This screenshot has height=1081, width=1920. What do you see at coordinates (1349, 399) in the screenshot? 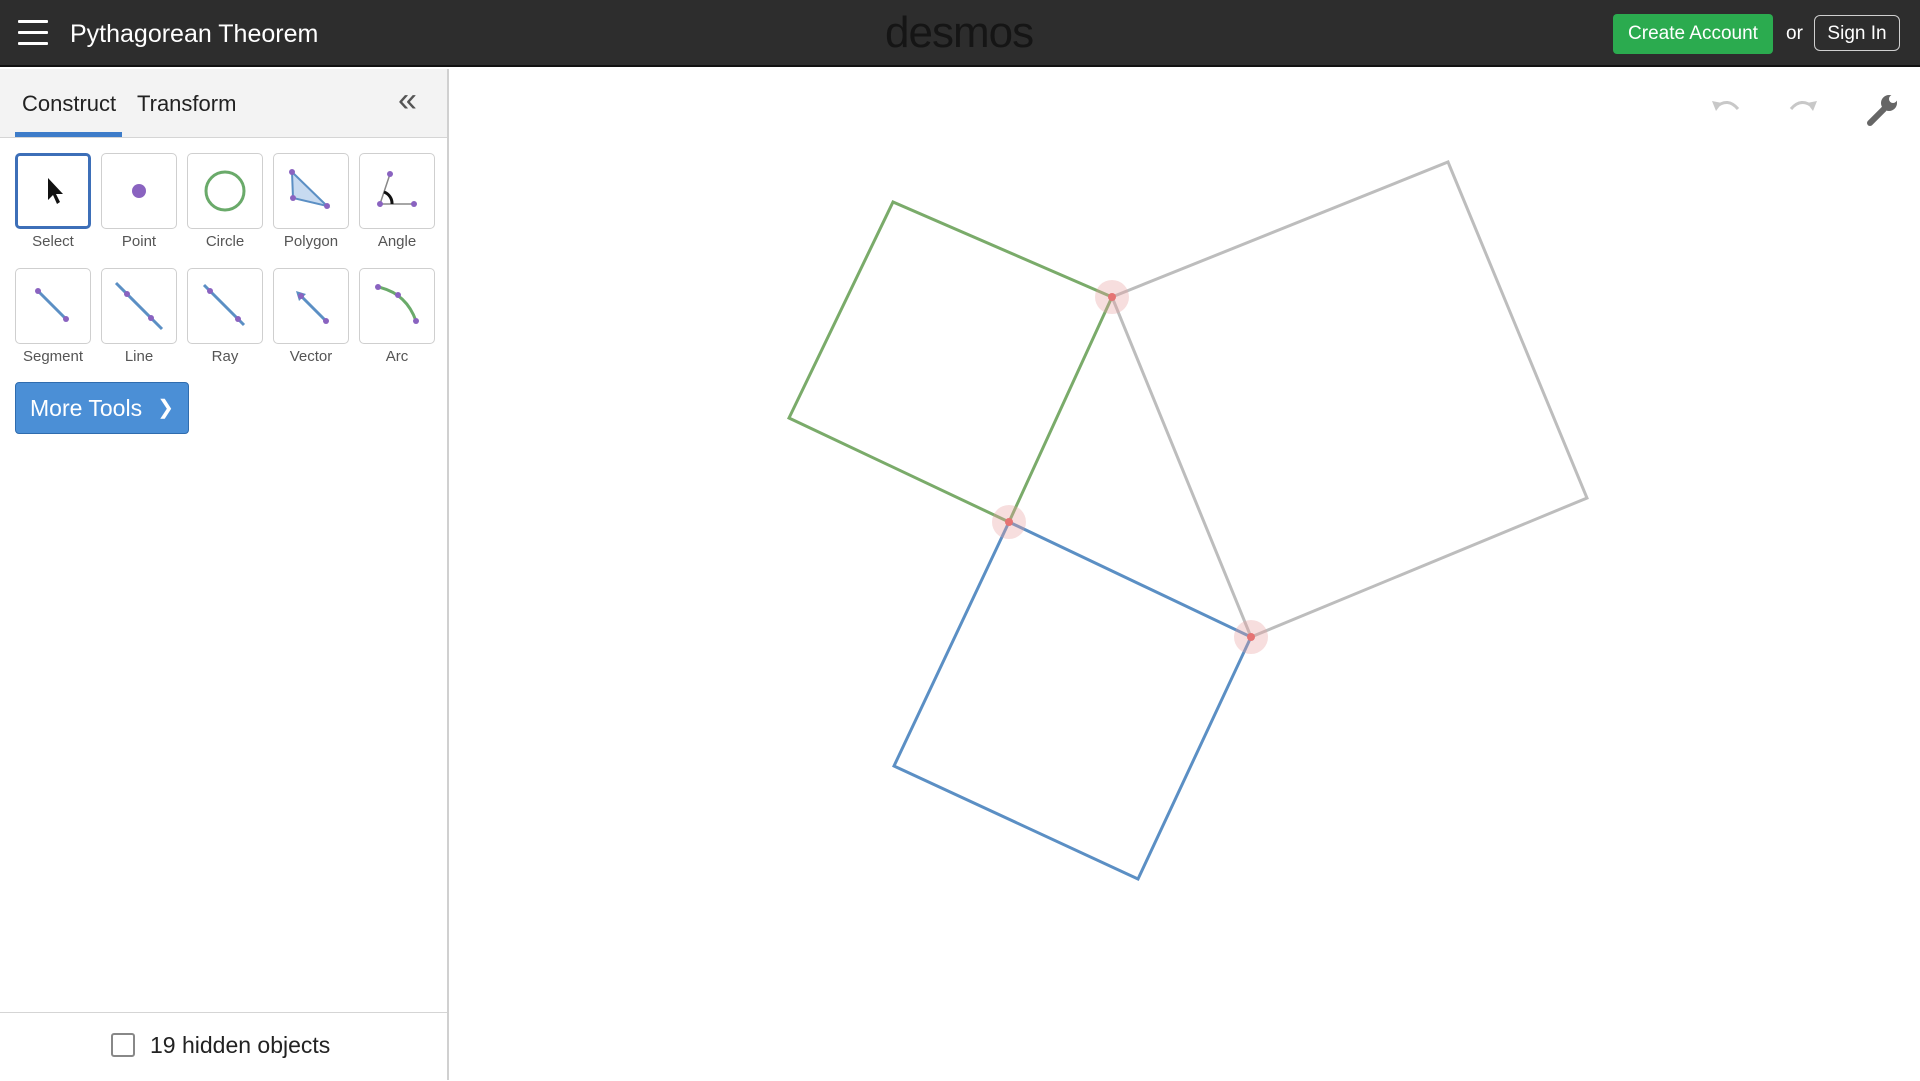
I see `square-gray` at bounding box center [1349, 399].